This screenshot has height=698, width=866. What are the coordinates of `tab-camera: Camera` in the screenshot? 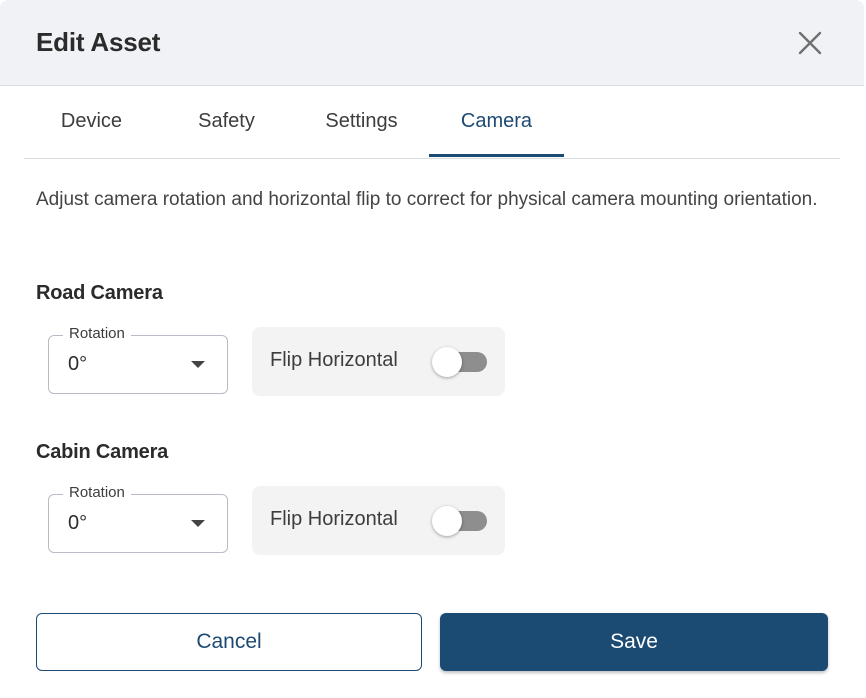 It's located at (496, 121).